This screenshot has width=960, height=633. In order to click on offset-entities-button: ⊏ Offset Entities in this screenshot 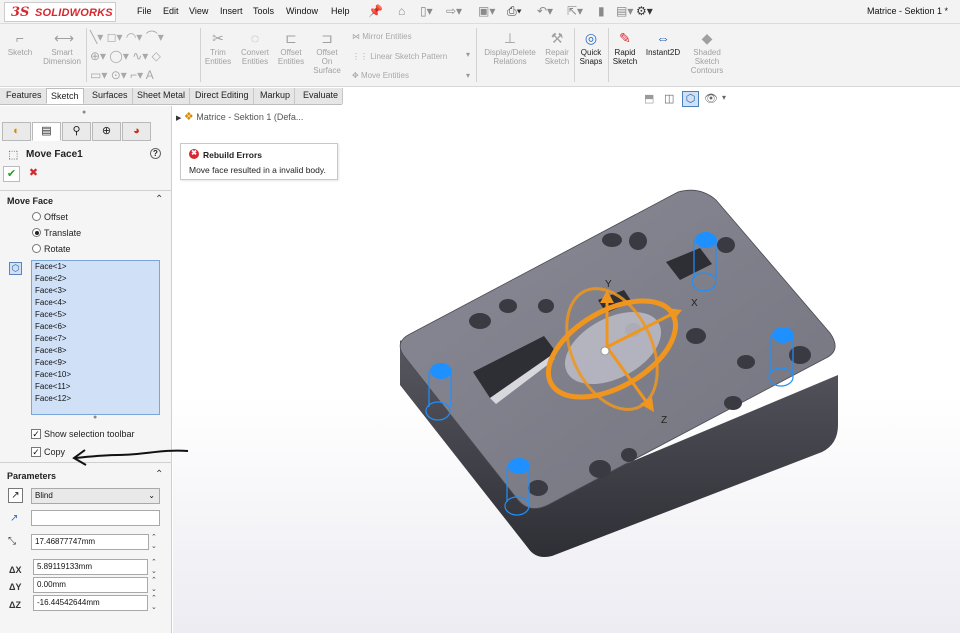, I will do `click(291, 48)`.